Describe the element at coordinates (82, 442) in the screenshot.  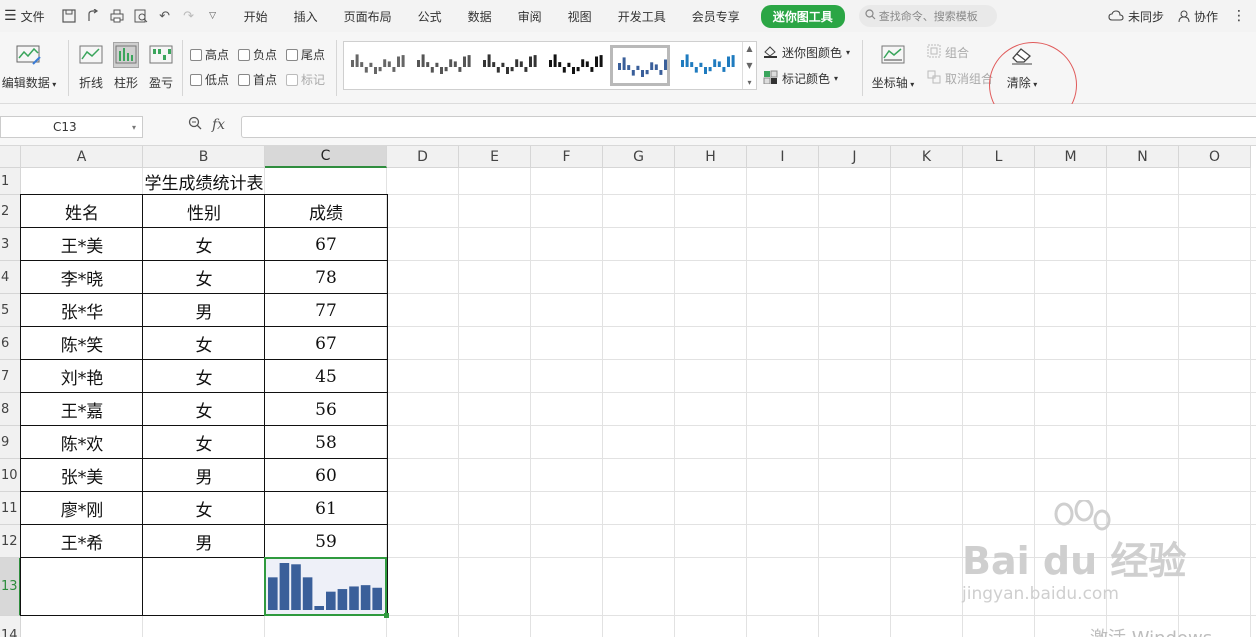
I see `name-cell: 陈*欢` at that location.